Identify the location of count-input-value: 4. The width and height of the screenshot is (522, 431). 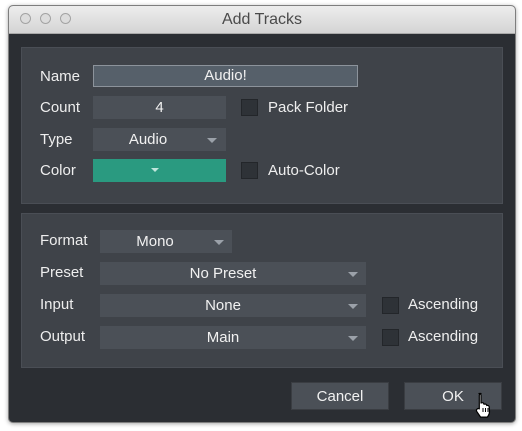
(159, 107).